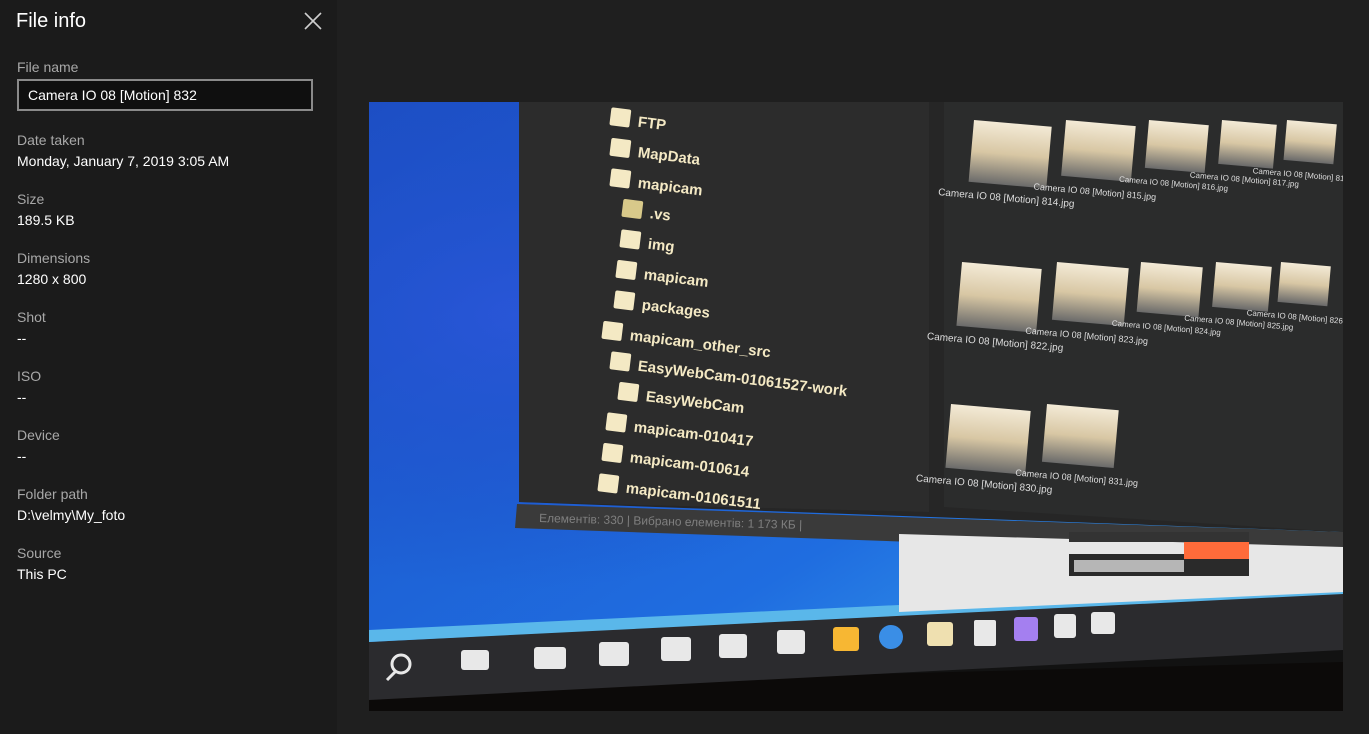 The image size is (1369, 734). Describe the element at coordinates (167, 446) in the screenshot. I see `device-field: Device --` at that location.